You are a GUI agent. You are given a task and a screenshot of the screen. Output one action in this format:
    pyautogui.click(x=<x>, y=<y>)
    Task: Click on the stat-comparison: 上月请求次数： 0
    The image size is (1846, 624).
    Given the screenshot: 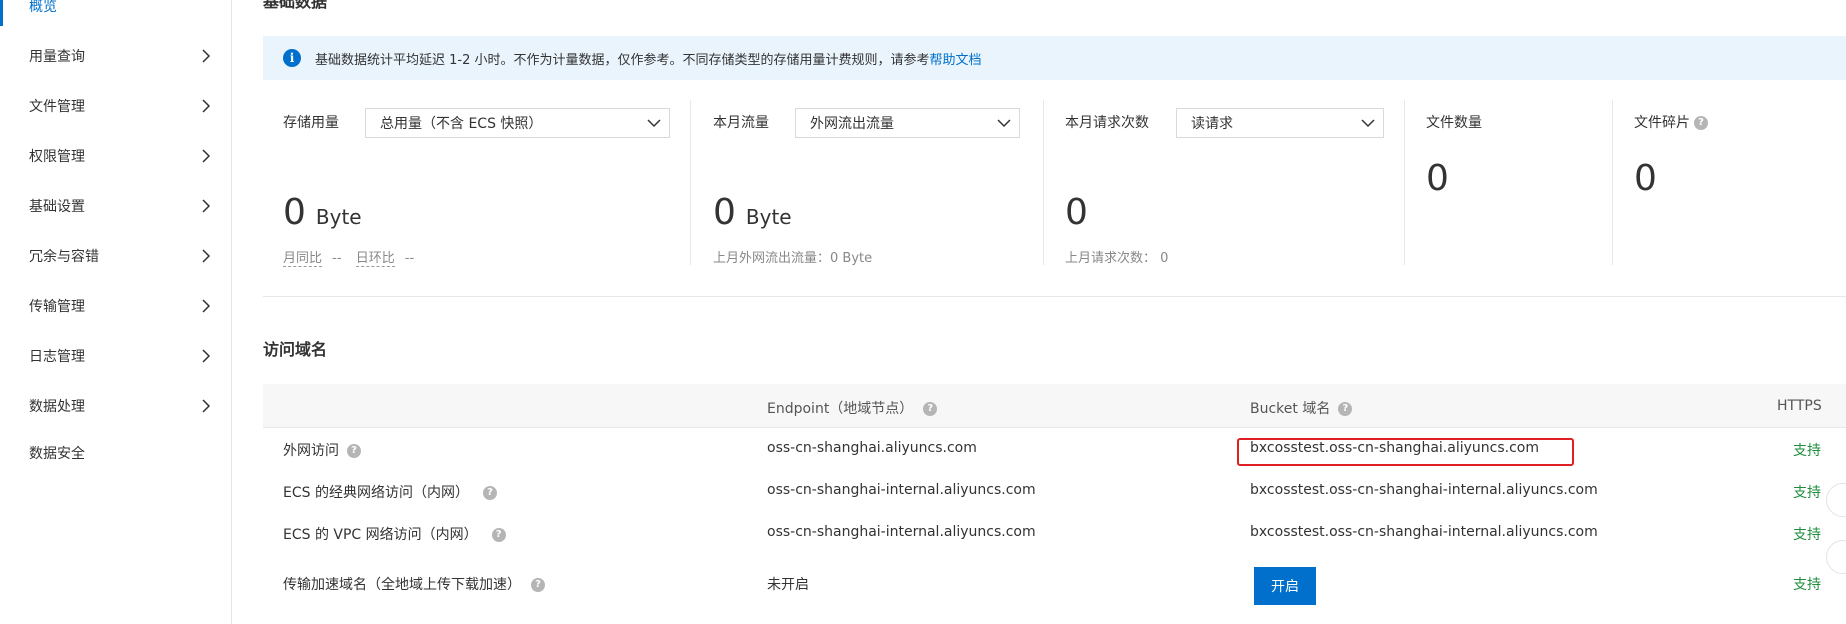 What is the action you would take?
    pyautogui.click(x=1117, y=258)
    